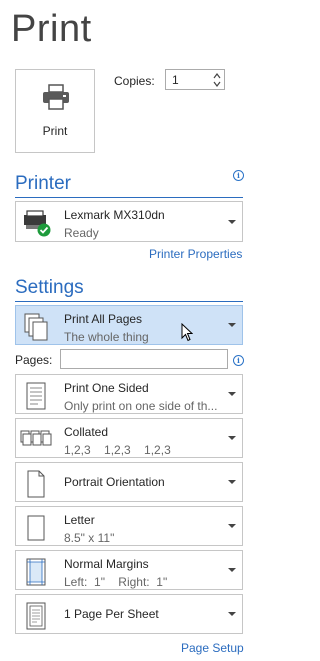  What do you see at coordinates (195, 79) in the screenshot?
I see `copies-stepper: 1` at bounding box center [195, 79].